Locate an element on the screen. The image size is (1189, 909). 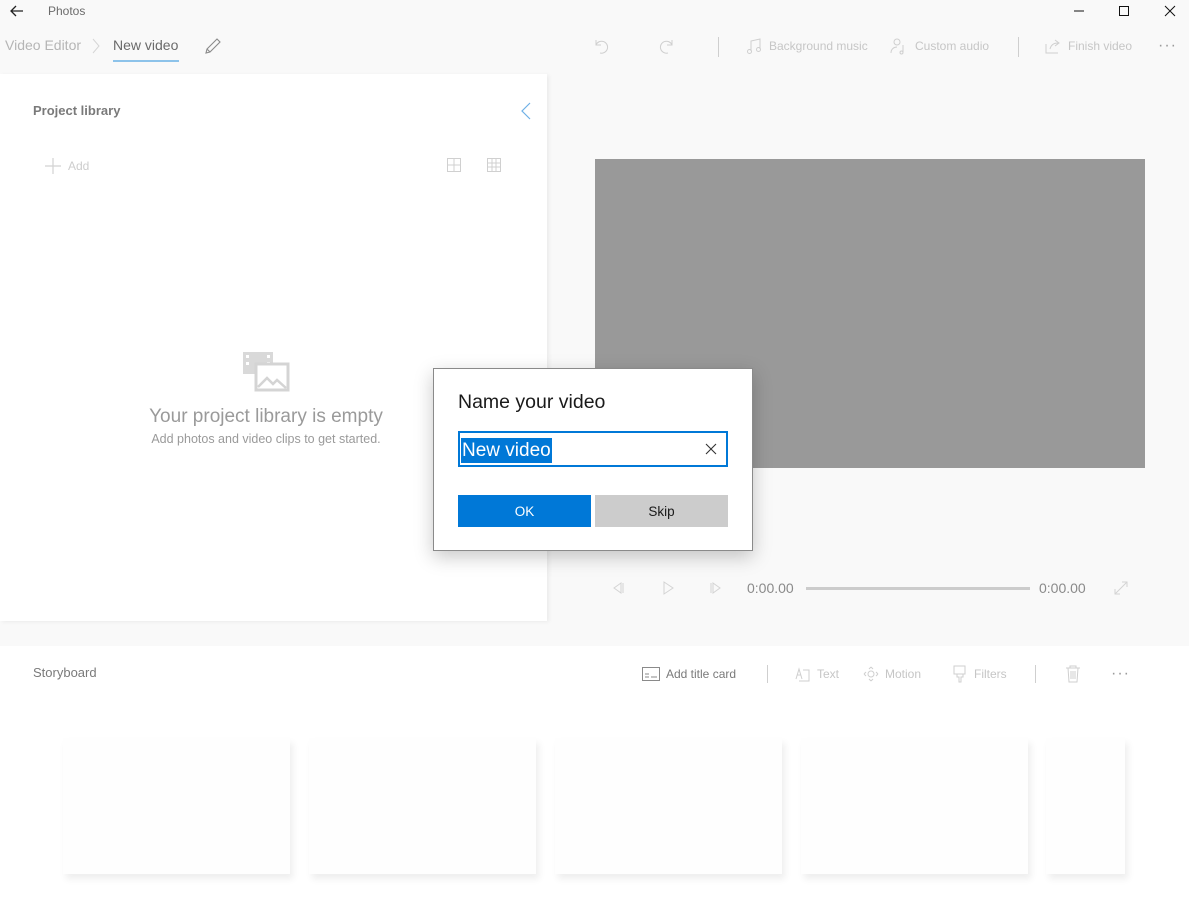
back-button is located at coordinates (17, 11).